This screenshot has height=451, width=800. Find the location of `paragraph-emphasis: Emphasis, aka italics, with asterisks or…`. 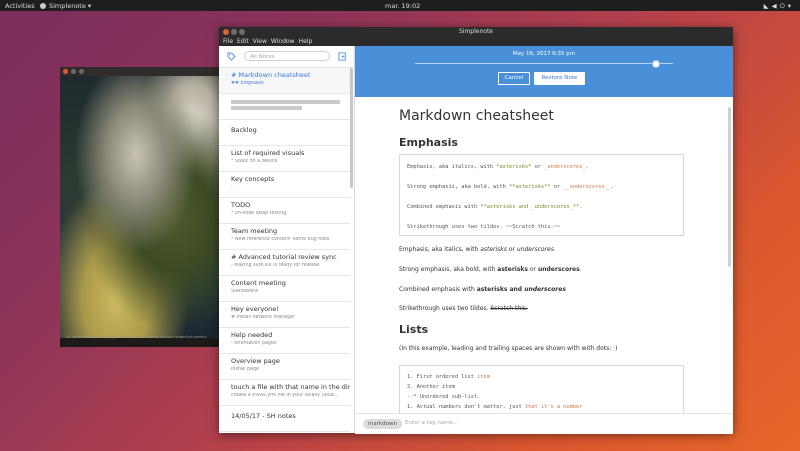

paragraph-emphasis: Emphasis, aka italics, with asterisks or… is located at coordinates (477, 249).